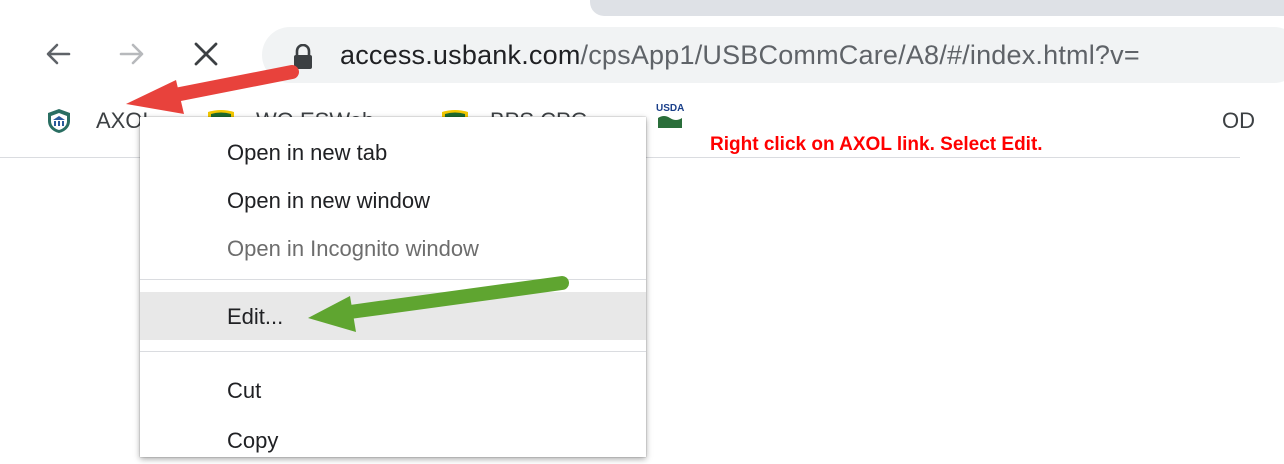  What do you see at coordinates (59, 121) in the screenshot?
I see `axol-icon` at bounding box center [59, 121].